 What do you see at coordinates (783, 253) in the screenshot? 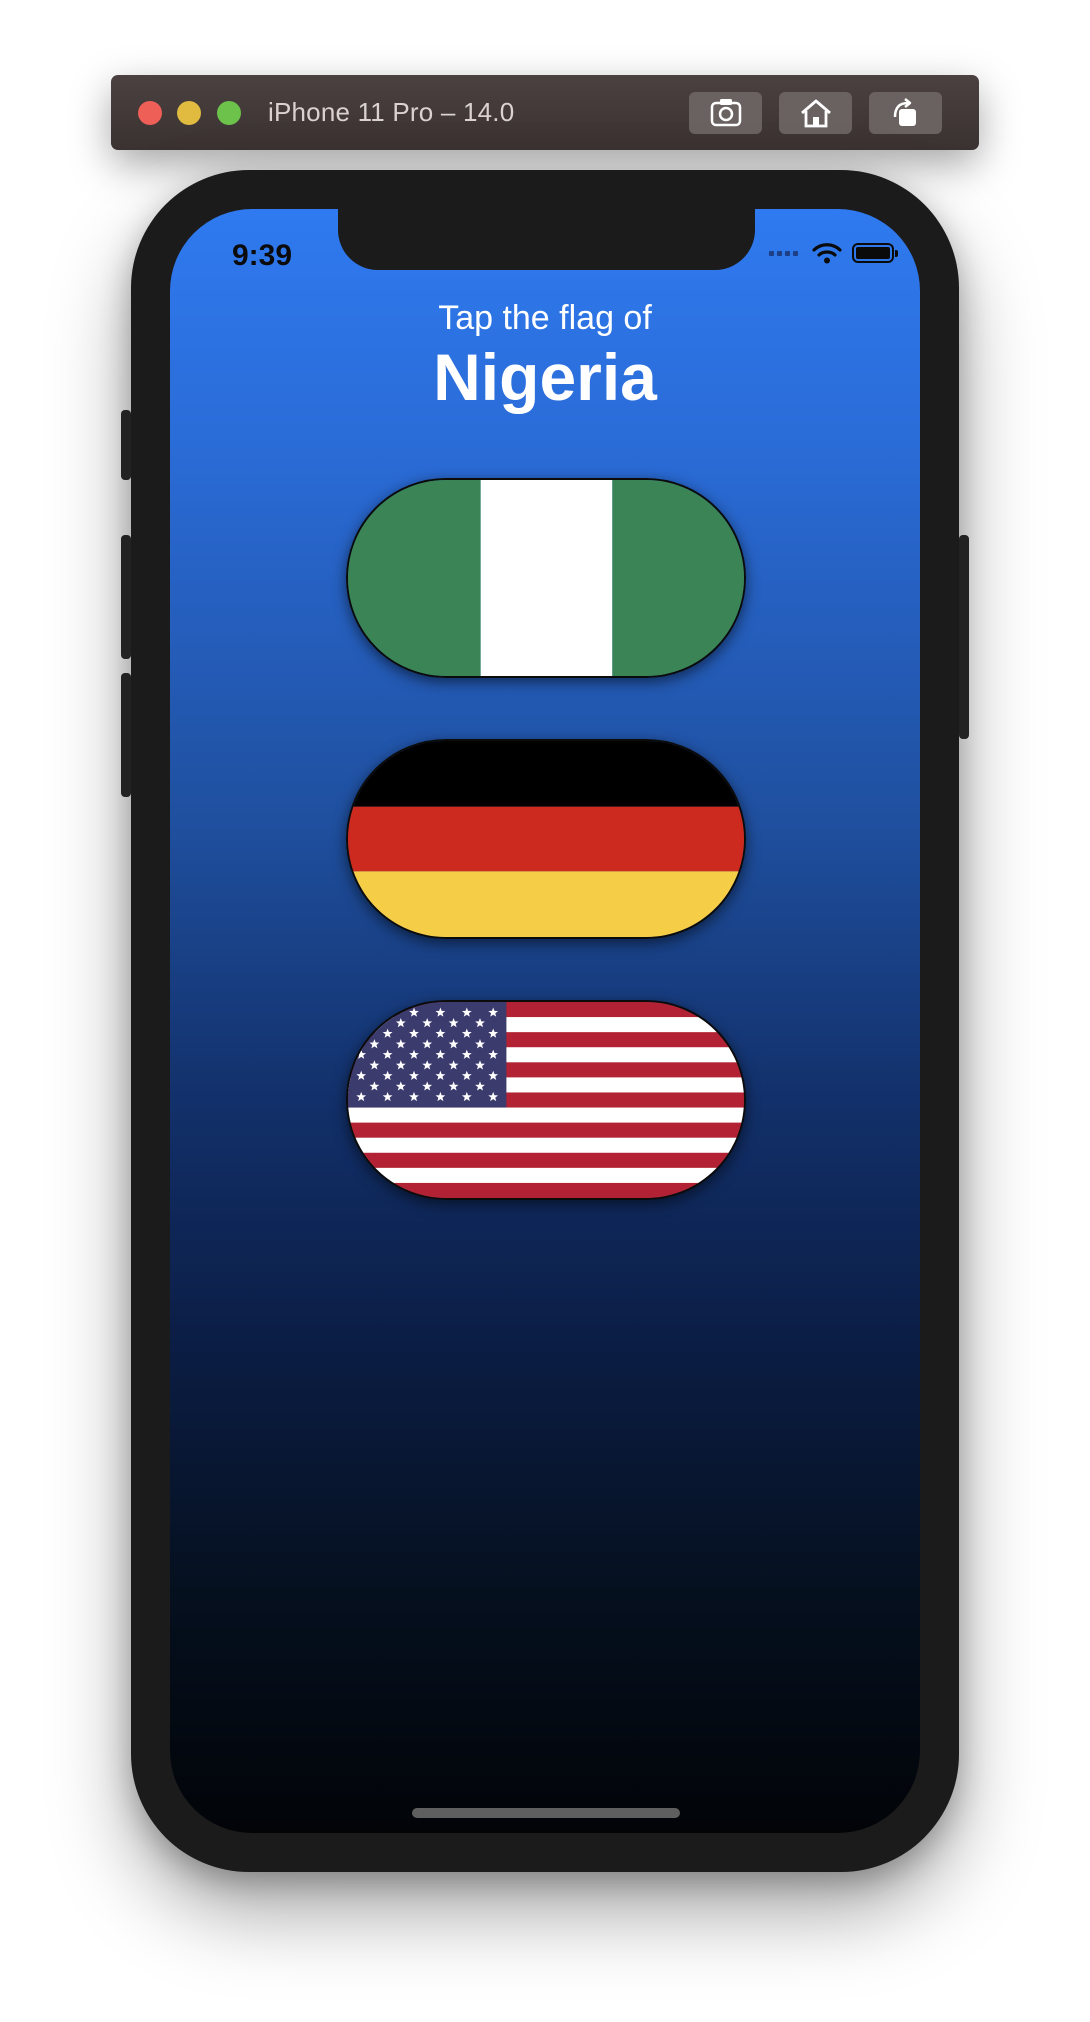
I see `cellular-signal-icon` at bounding box center [783, 253].